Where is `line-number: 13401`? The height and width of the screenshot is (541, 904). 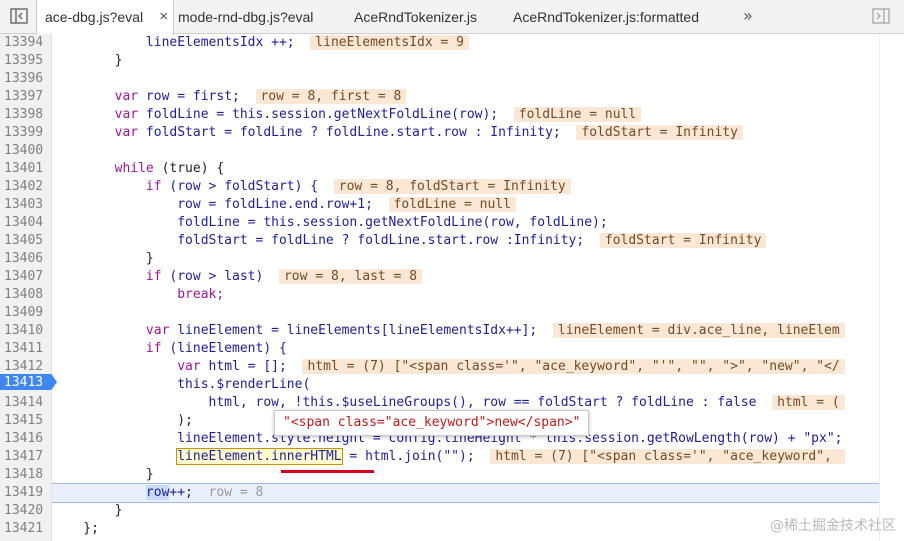
line-number: 13401 is located at coordinates (25, 169).